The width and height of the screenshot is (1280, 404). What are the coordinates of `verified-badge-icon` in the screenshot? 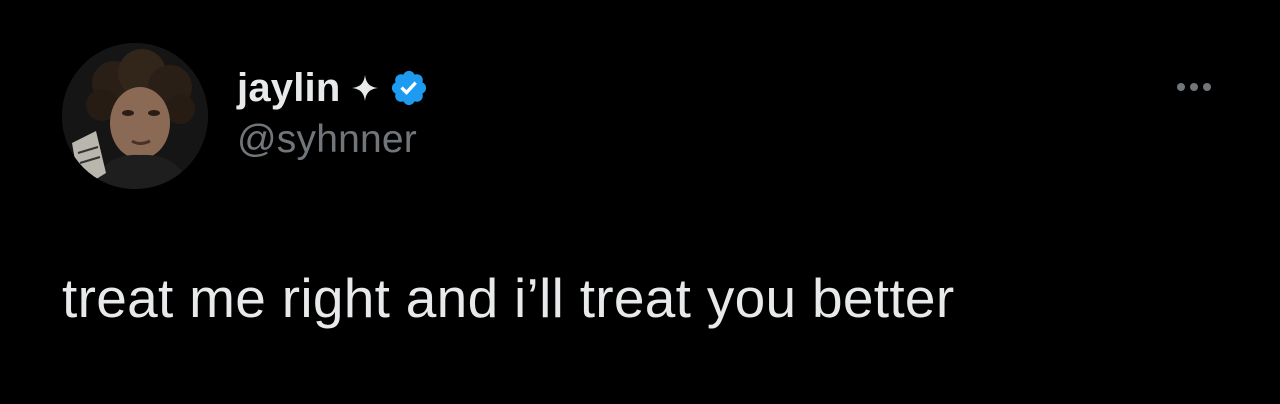 It's located at (409, 88).